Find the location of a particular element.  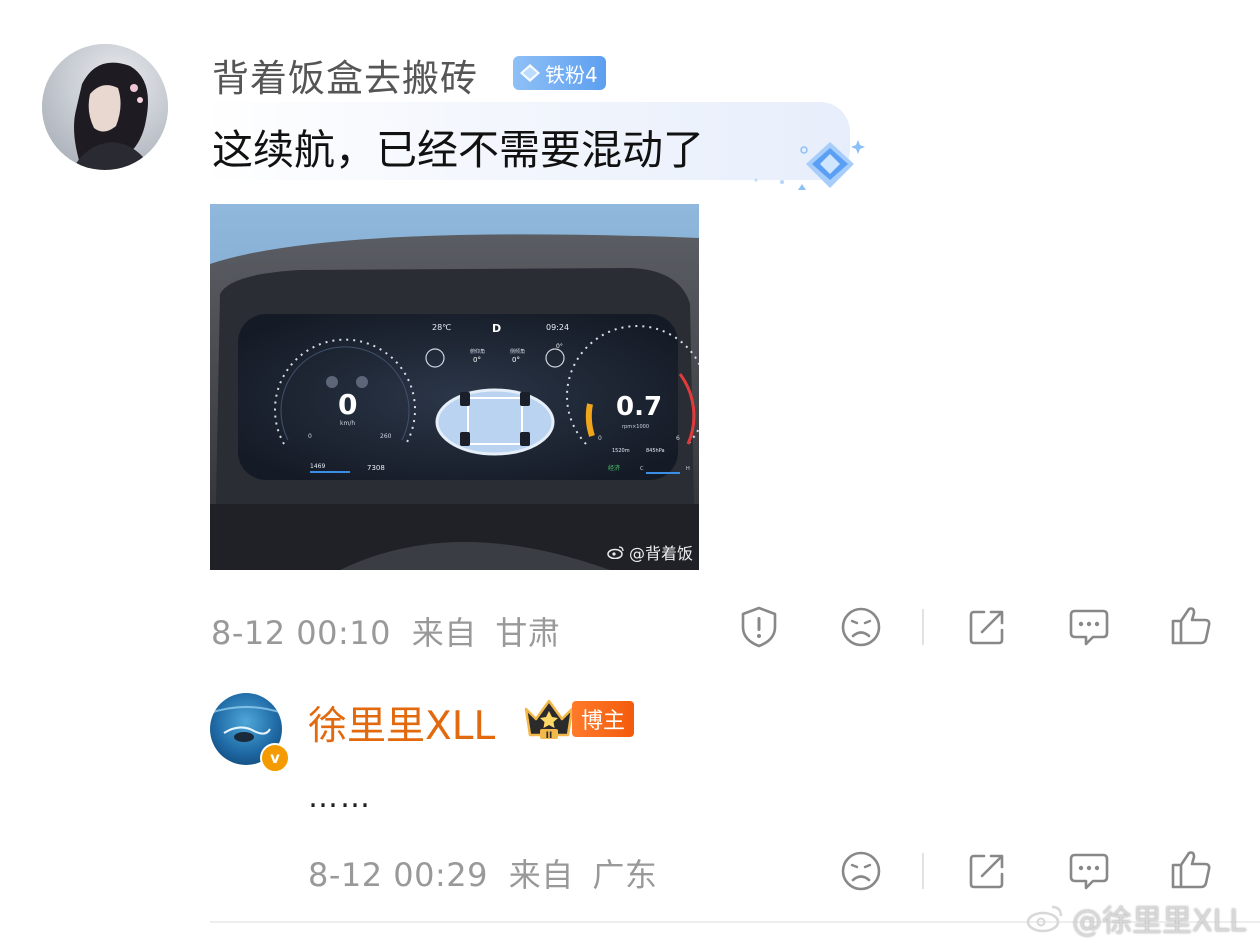

dash-roll-label: 侧倾角 is located at coordinates (517, 351).